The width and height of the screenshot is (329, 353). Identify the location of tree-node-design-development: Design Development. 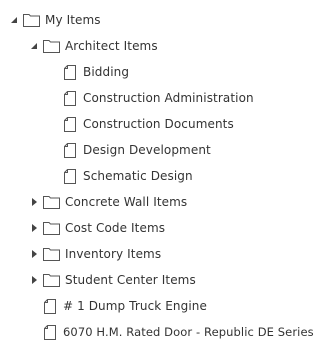
(137, 150).